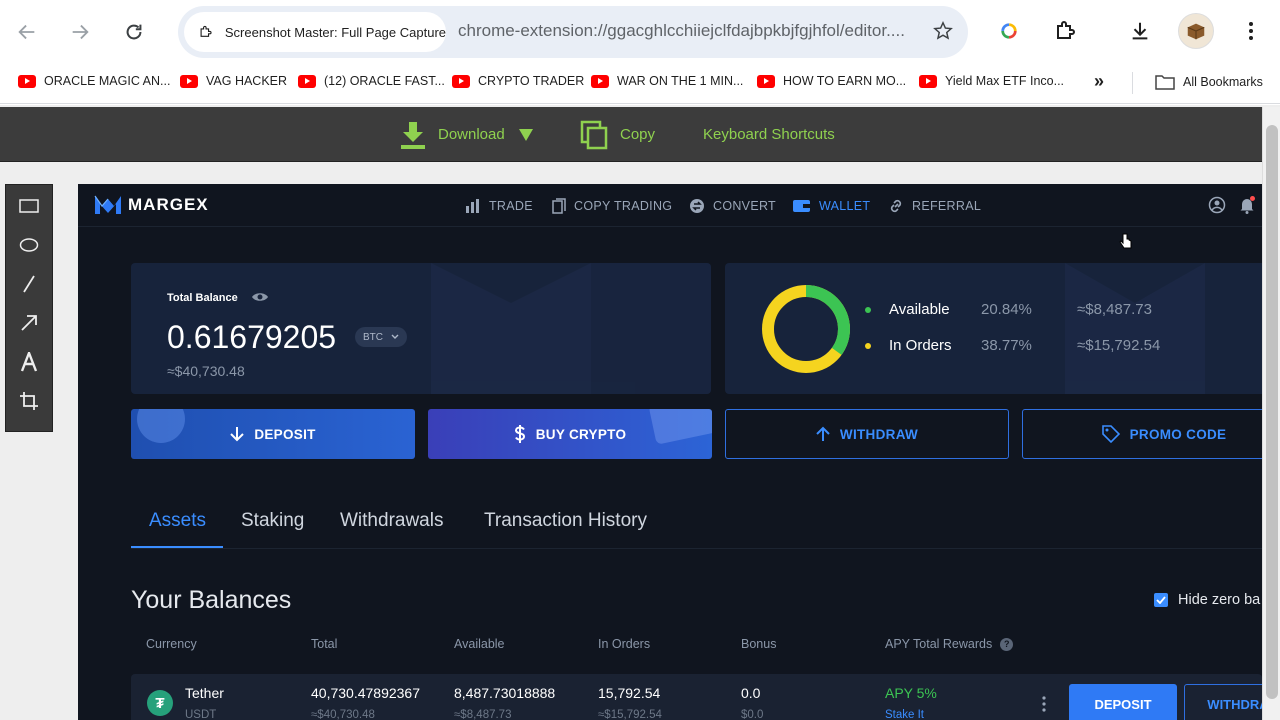 Image resolution: width=1280 pixels, height=720 pixels. What do you see at coordinates (206, 371) in the screenshot?
I see `total-balance-usd: ≈$40,730.48` at bounding box center [206, 371].